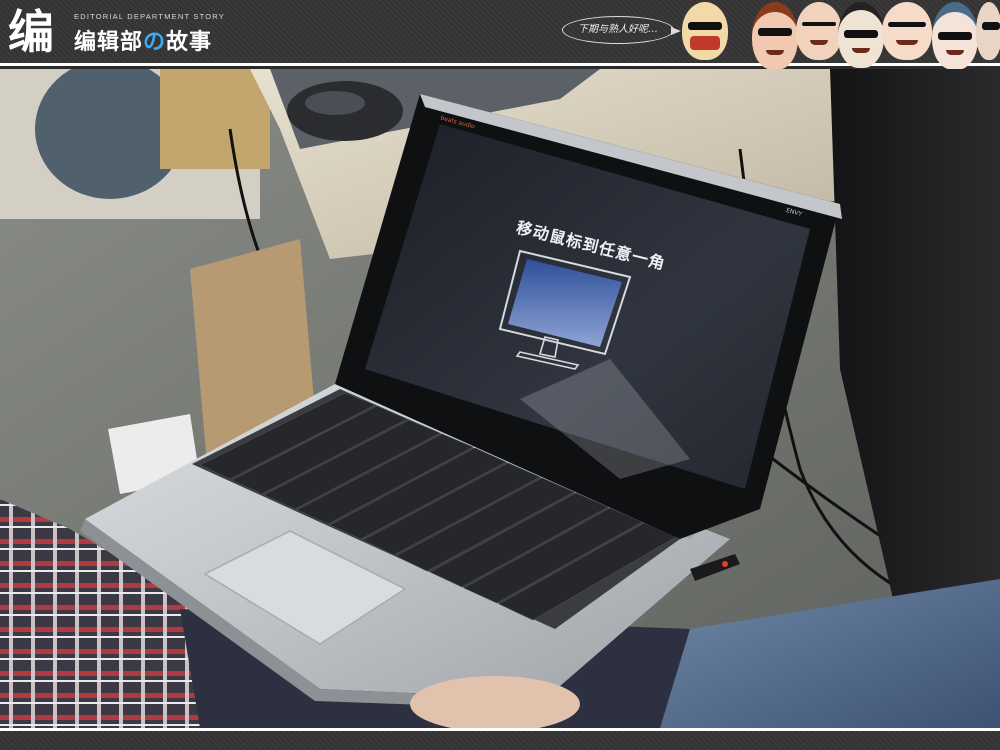 The image size is (1000, 750). What do you see at coordinates (31, 32) in the screenshot?
I see `logo-glyph: 编` at bounding box center [31, 32].